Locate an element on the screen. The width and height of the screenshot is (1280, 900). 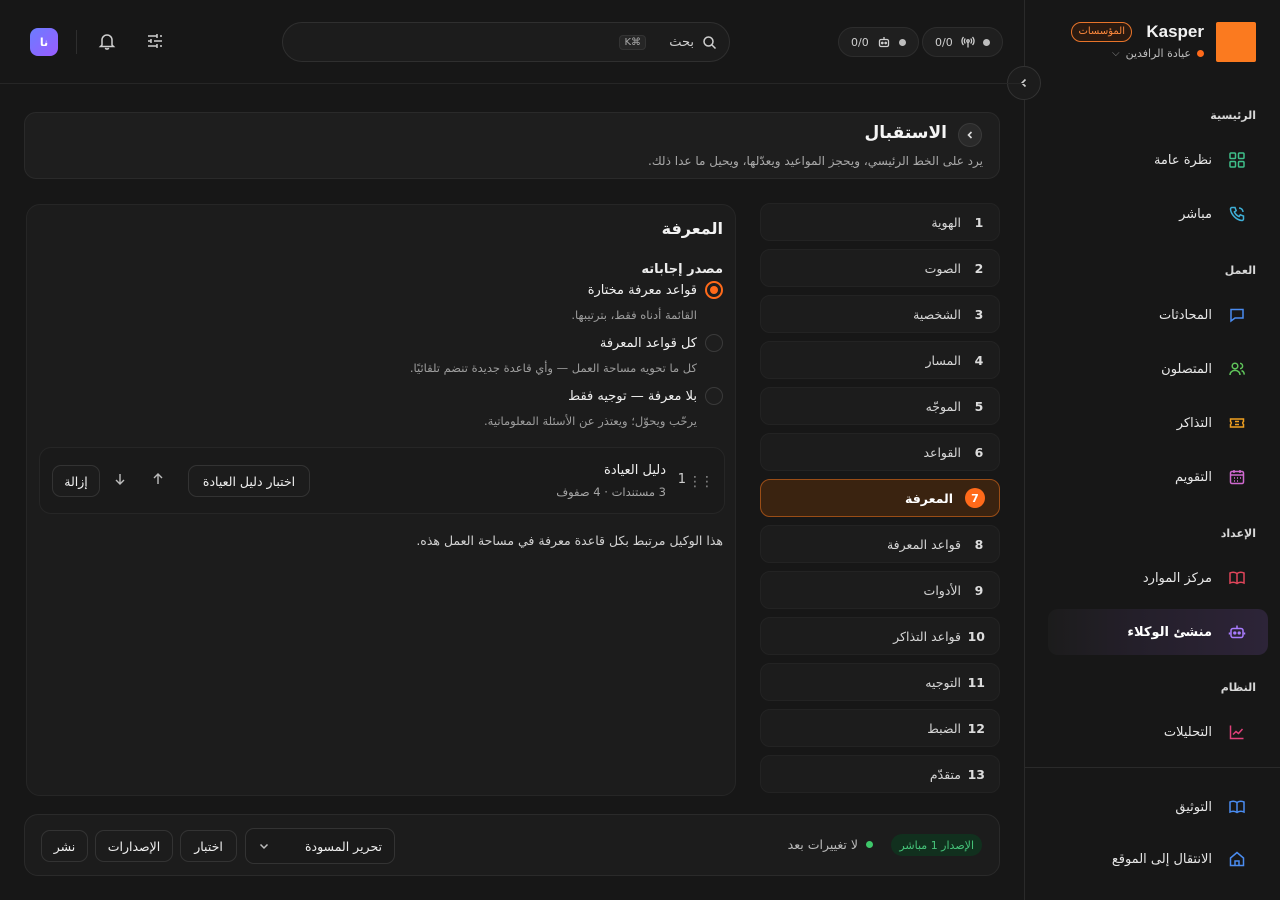
step-number: 7 is located at coordinates (975, 498).